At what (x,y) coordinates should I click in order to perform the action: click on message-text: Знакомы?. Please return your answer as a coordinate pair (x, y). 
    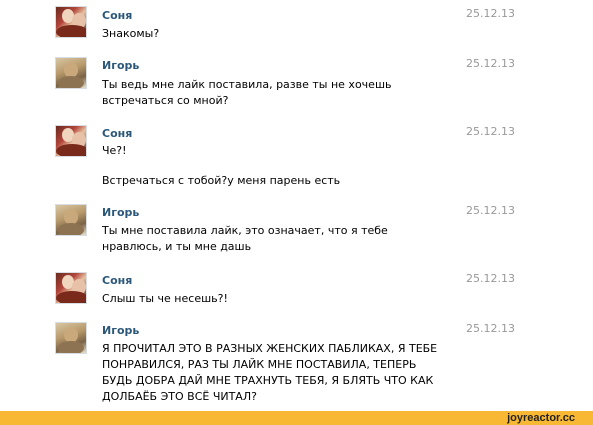
    Looking at the image, I should click on (131, 33).